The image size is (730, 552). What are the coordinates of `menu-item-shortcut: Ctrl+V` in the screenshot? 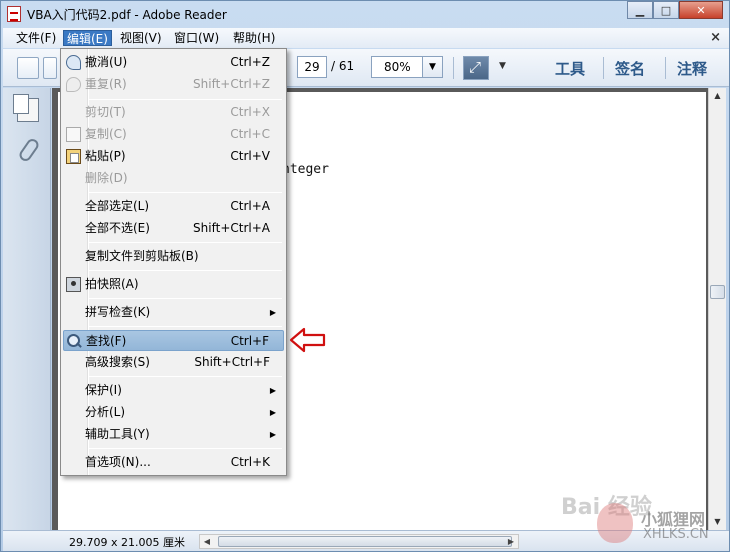 It's located at (250, 156).